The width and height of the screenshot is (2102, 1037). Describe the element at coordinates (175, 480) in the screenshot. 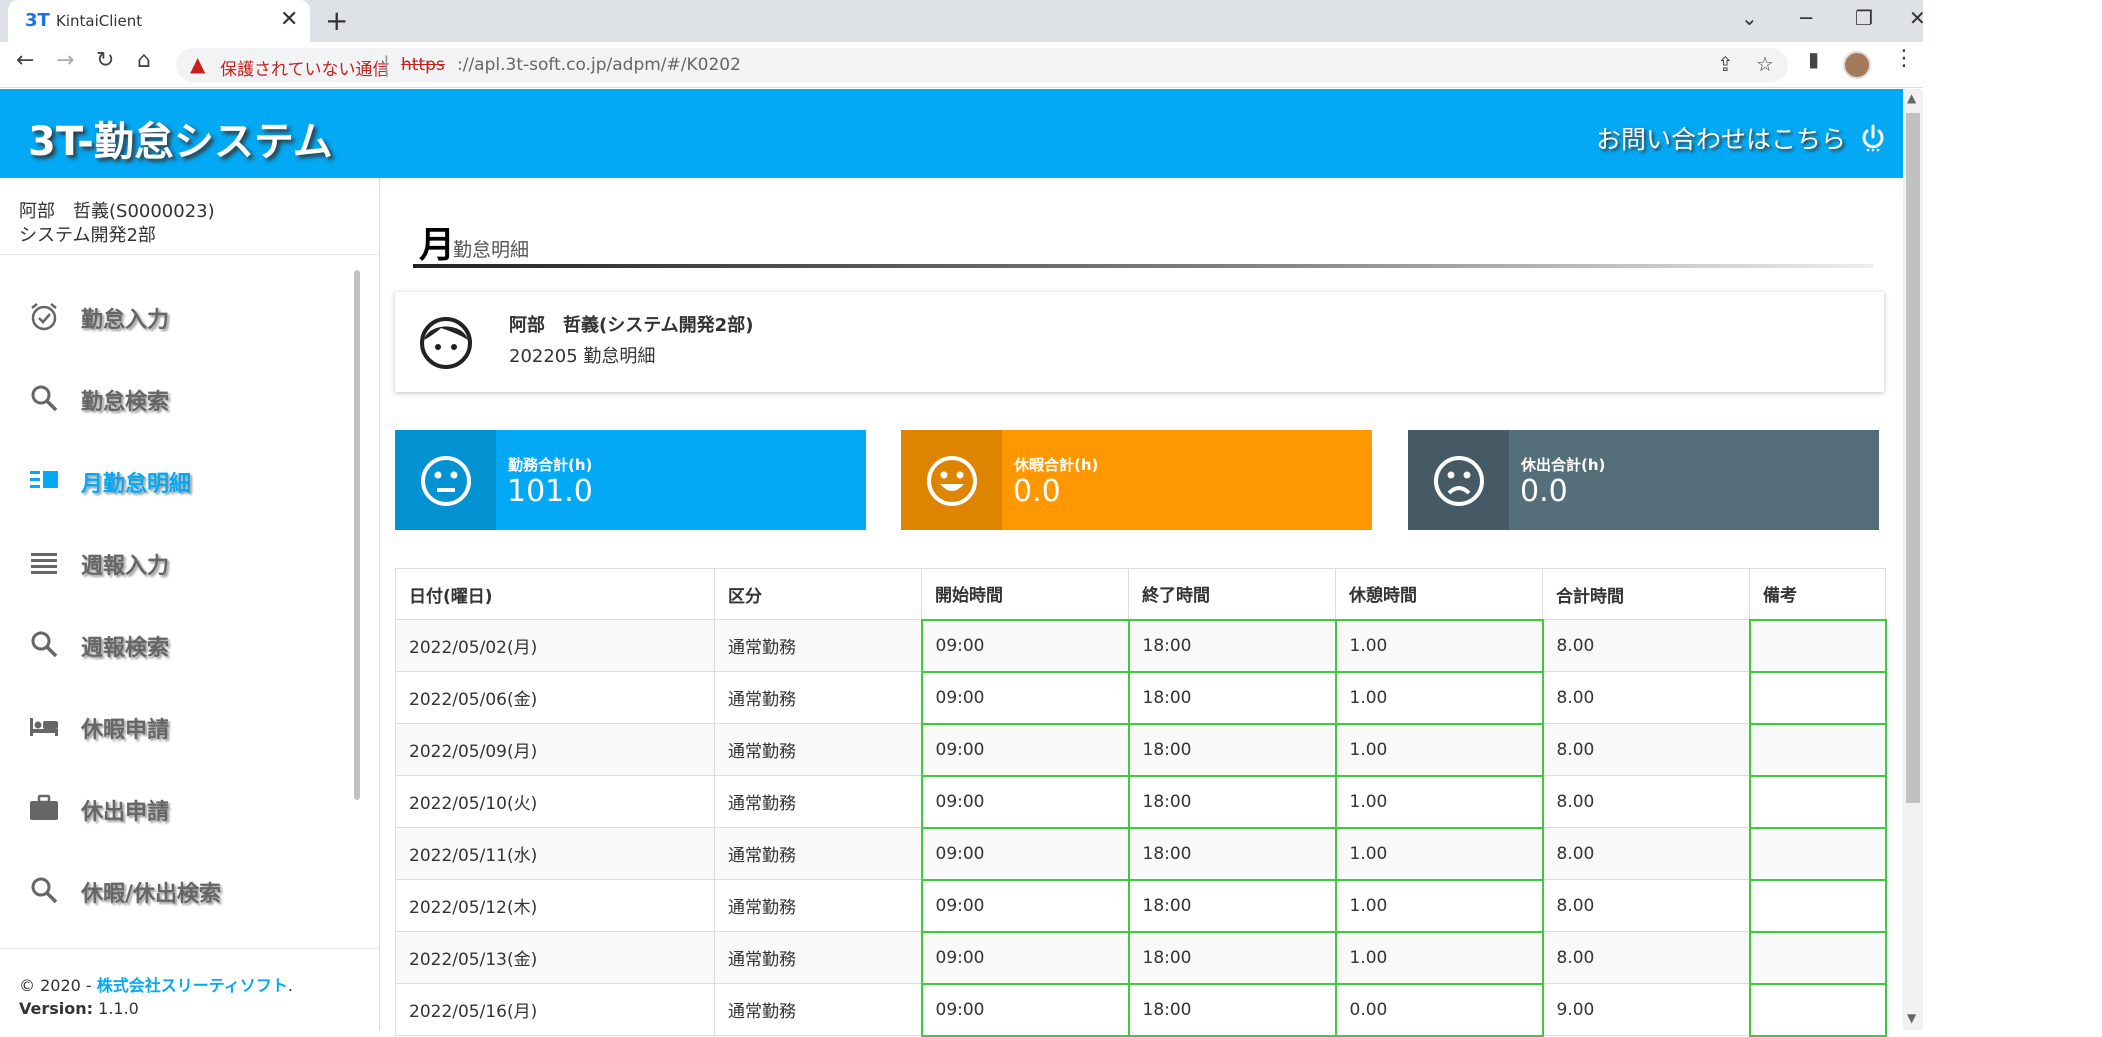

I see `sidebar-item-monthly-detail: 月勤怠明細` at that location.